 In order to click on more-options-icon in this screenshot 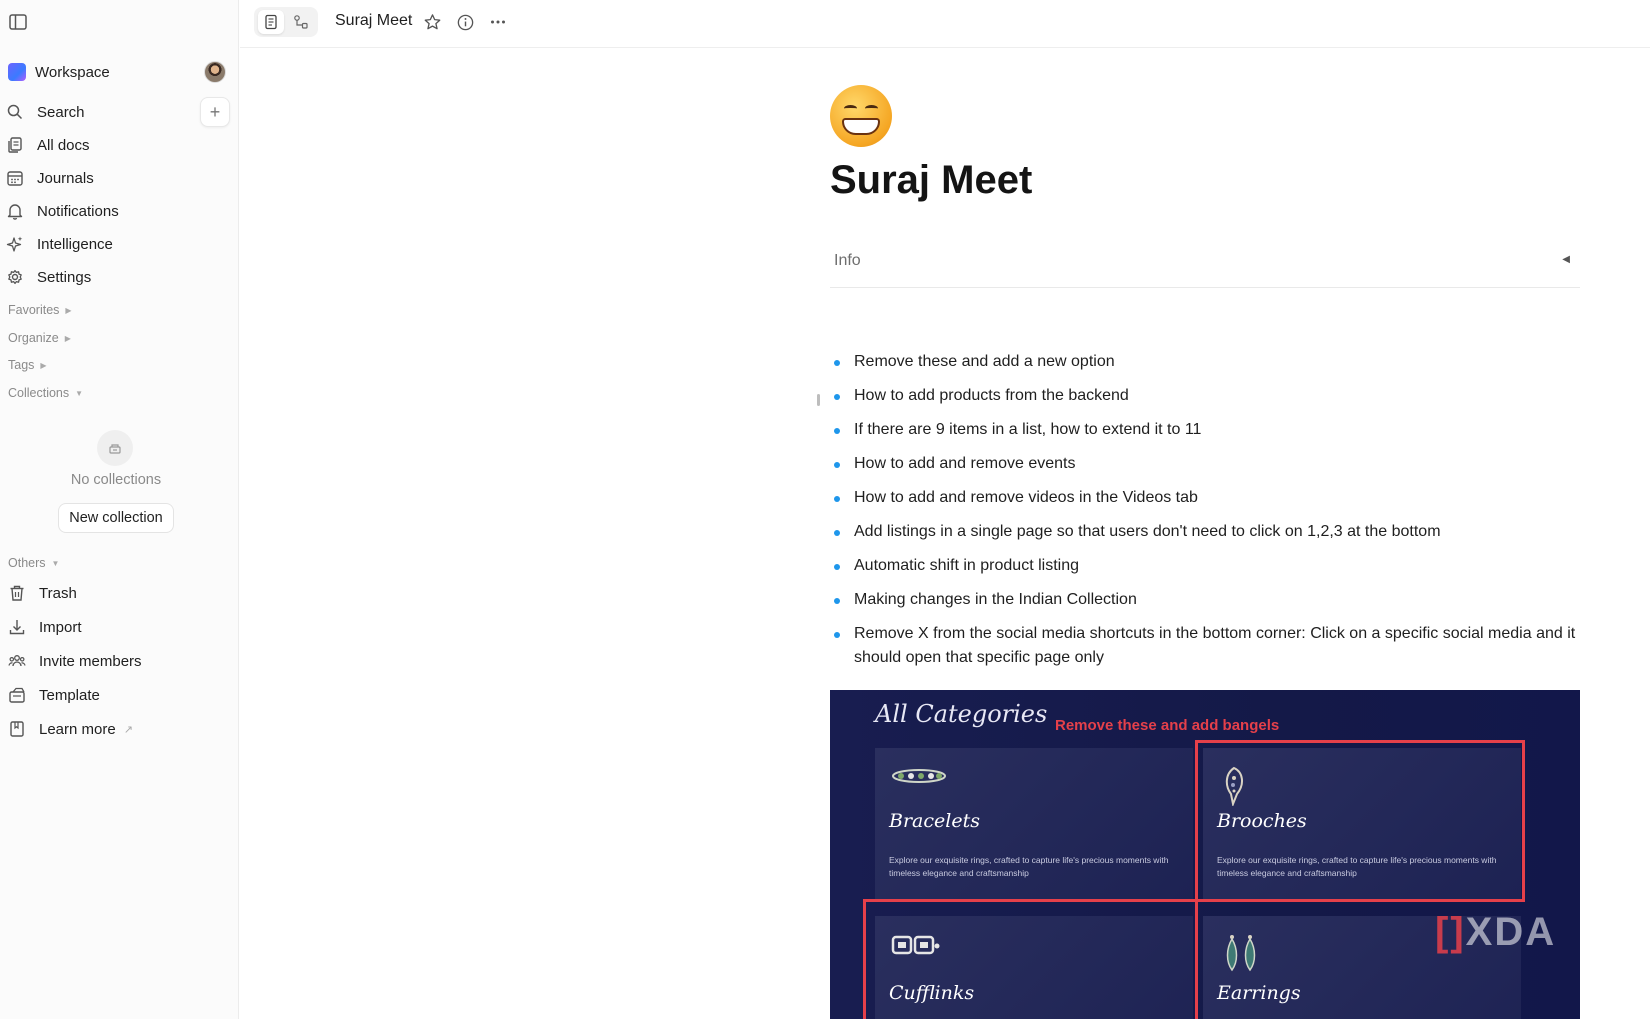, I will do `click(498, 22)`.